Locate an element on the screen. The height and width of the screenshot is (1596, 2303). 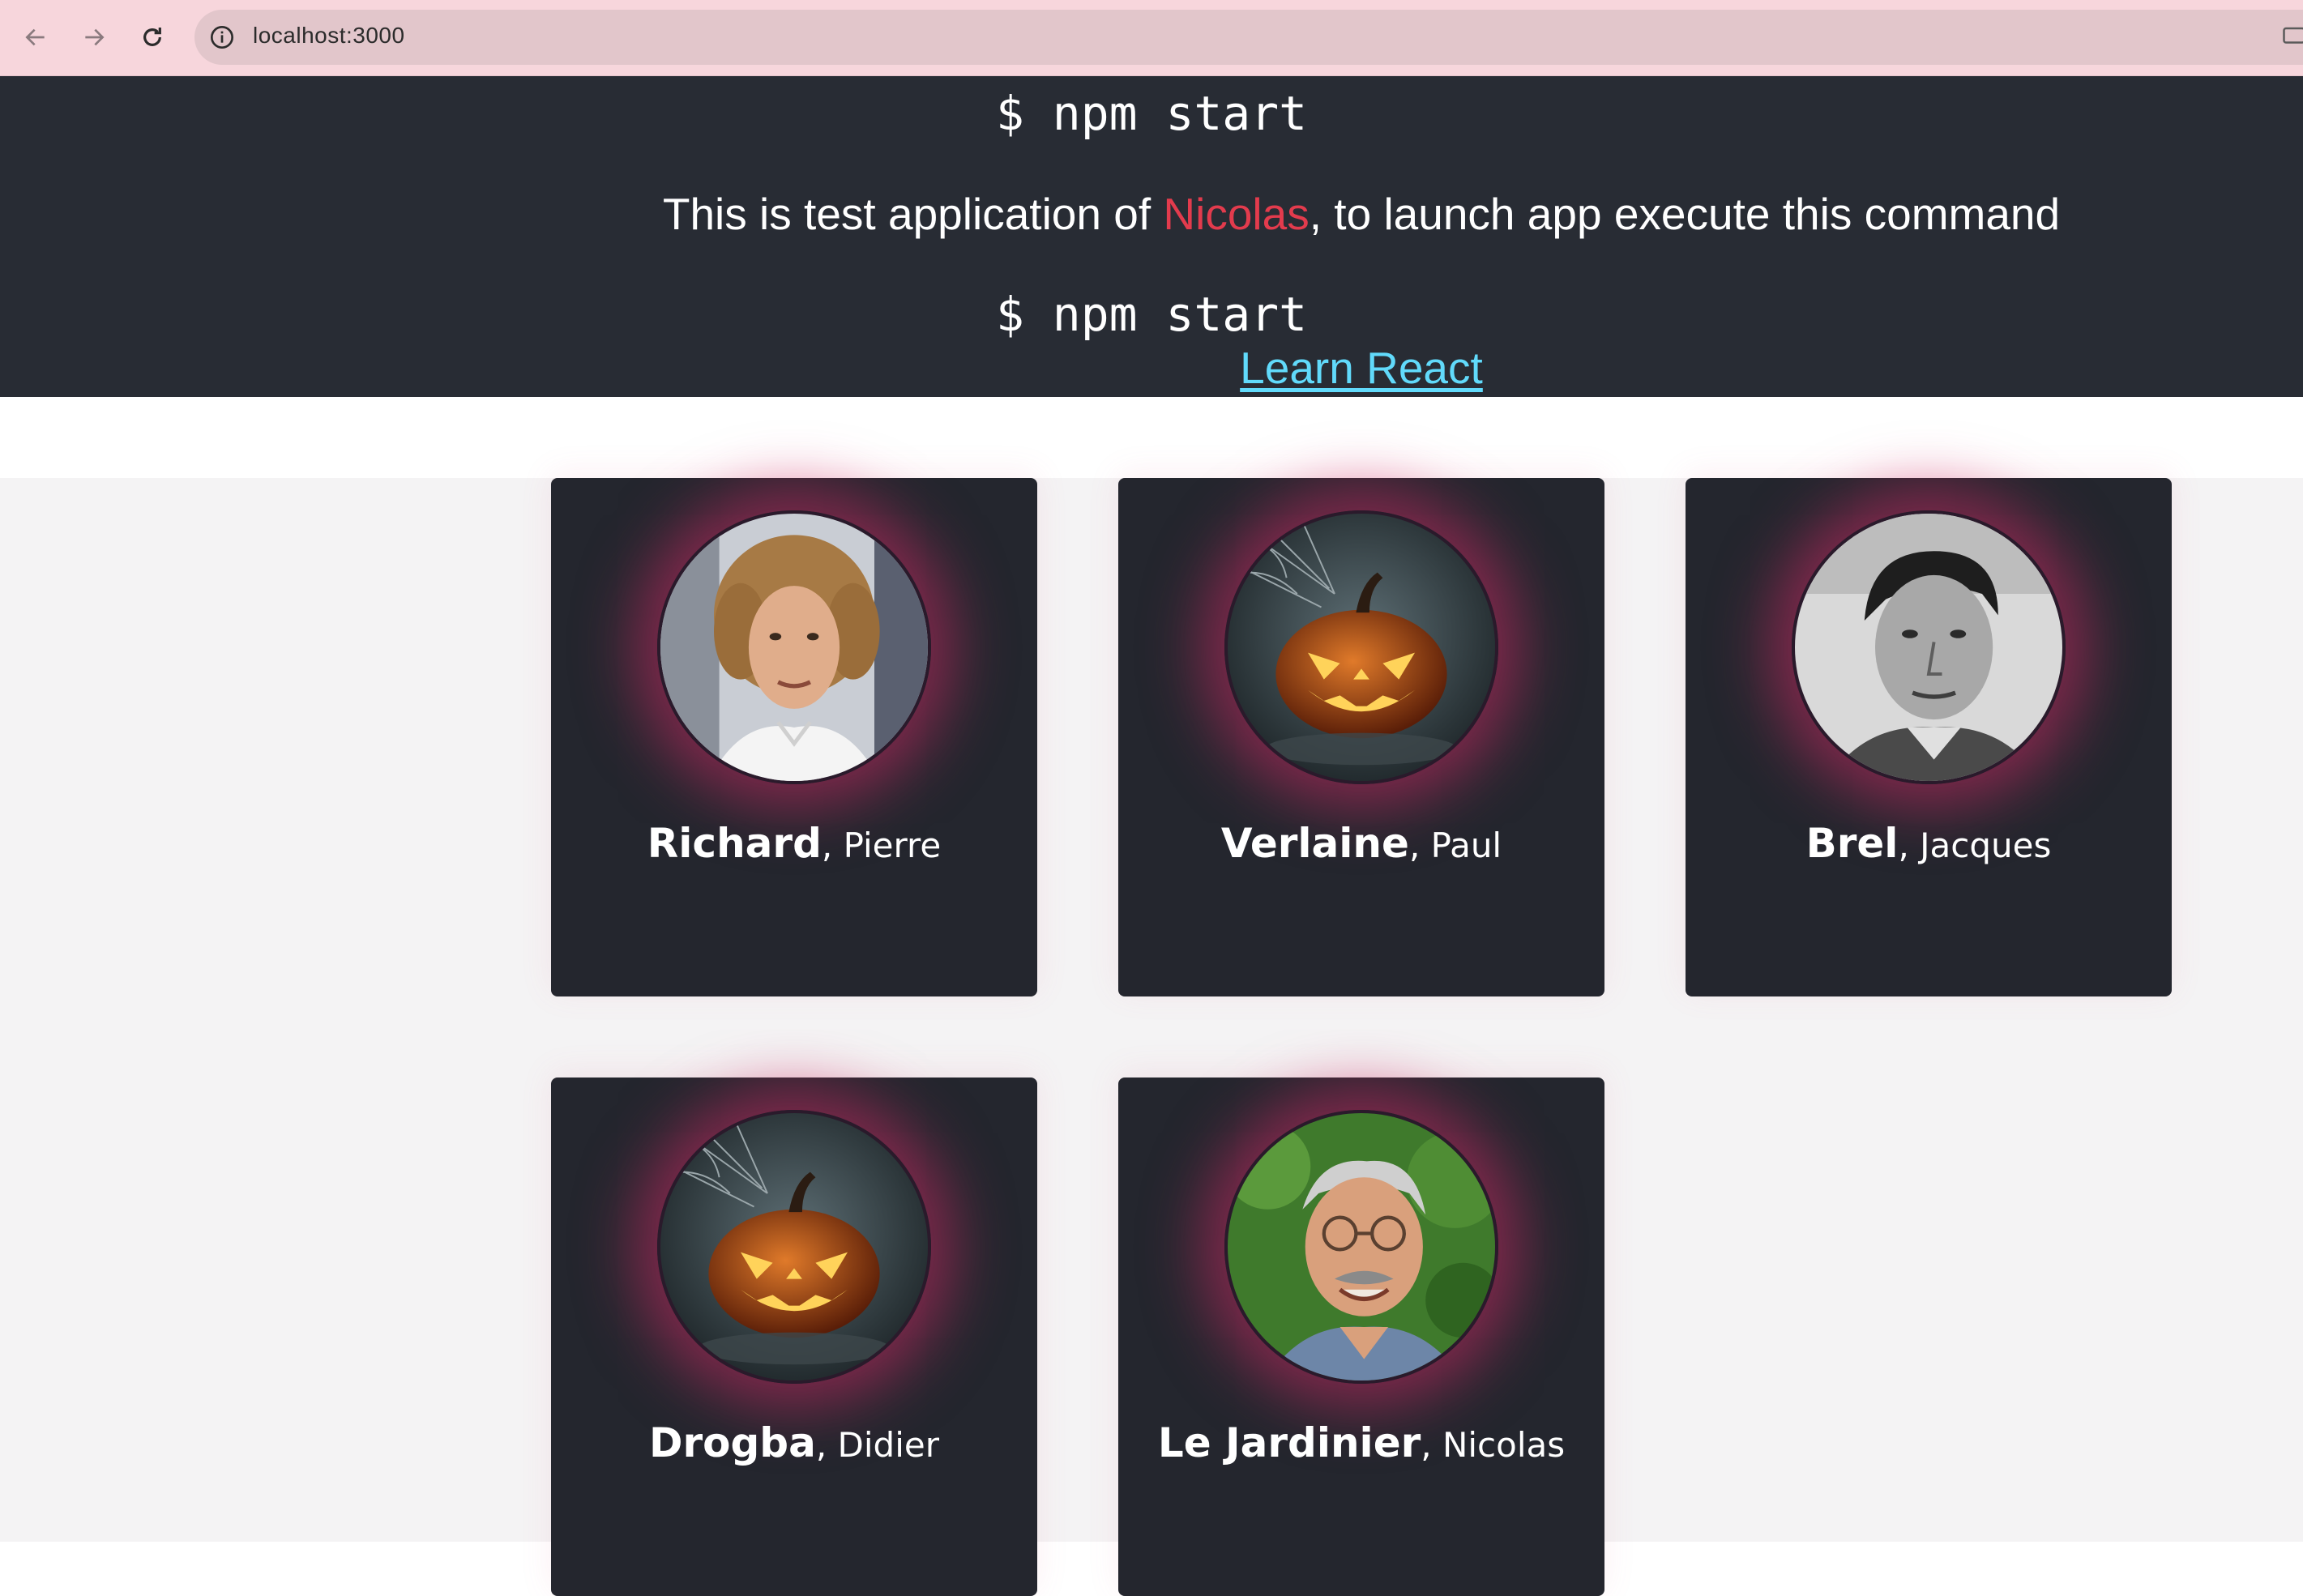
person-card: Verlaine, Paul is located at coordinates (1361, 737).